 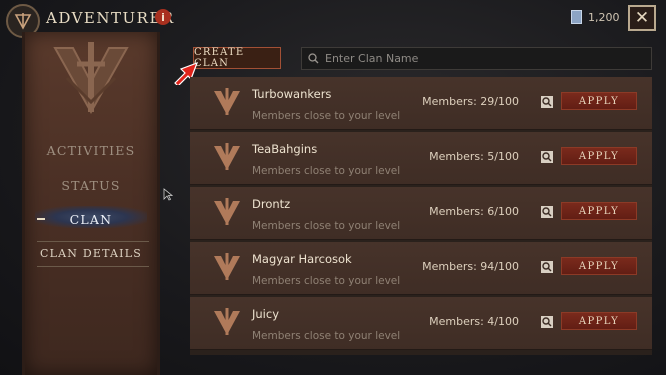 I want to click on currency-display: 1,200, so click(x=595, y=17).